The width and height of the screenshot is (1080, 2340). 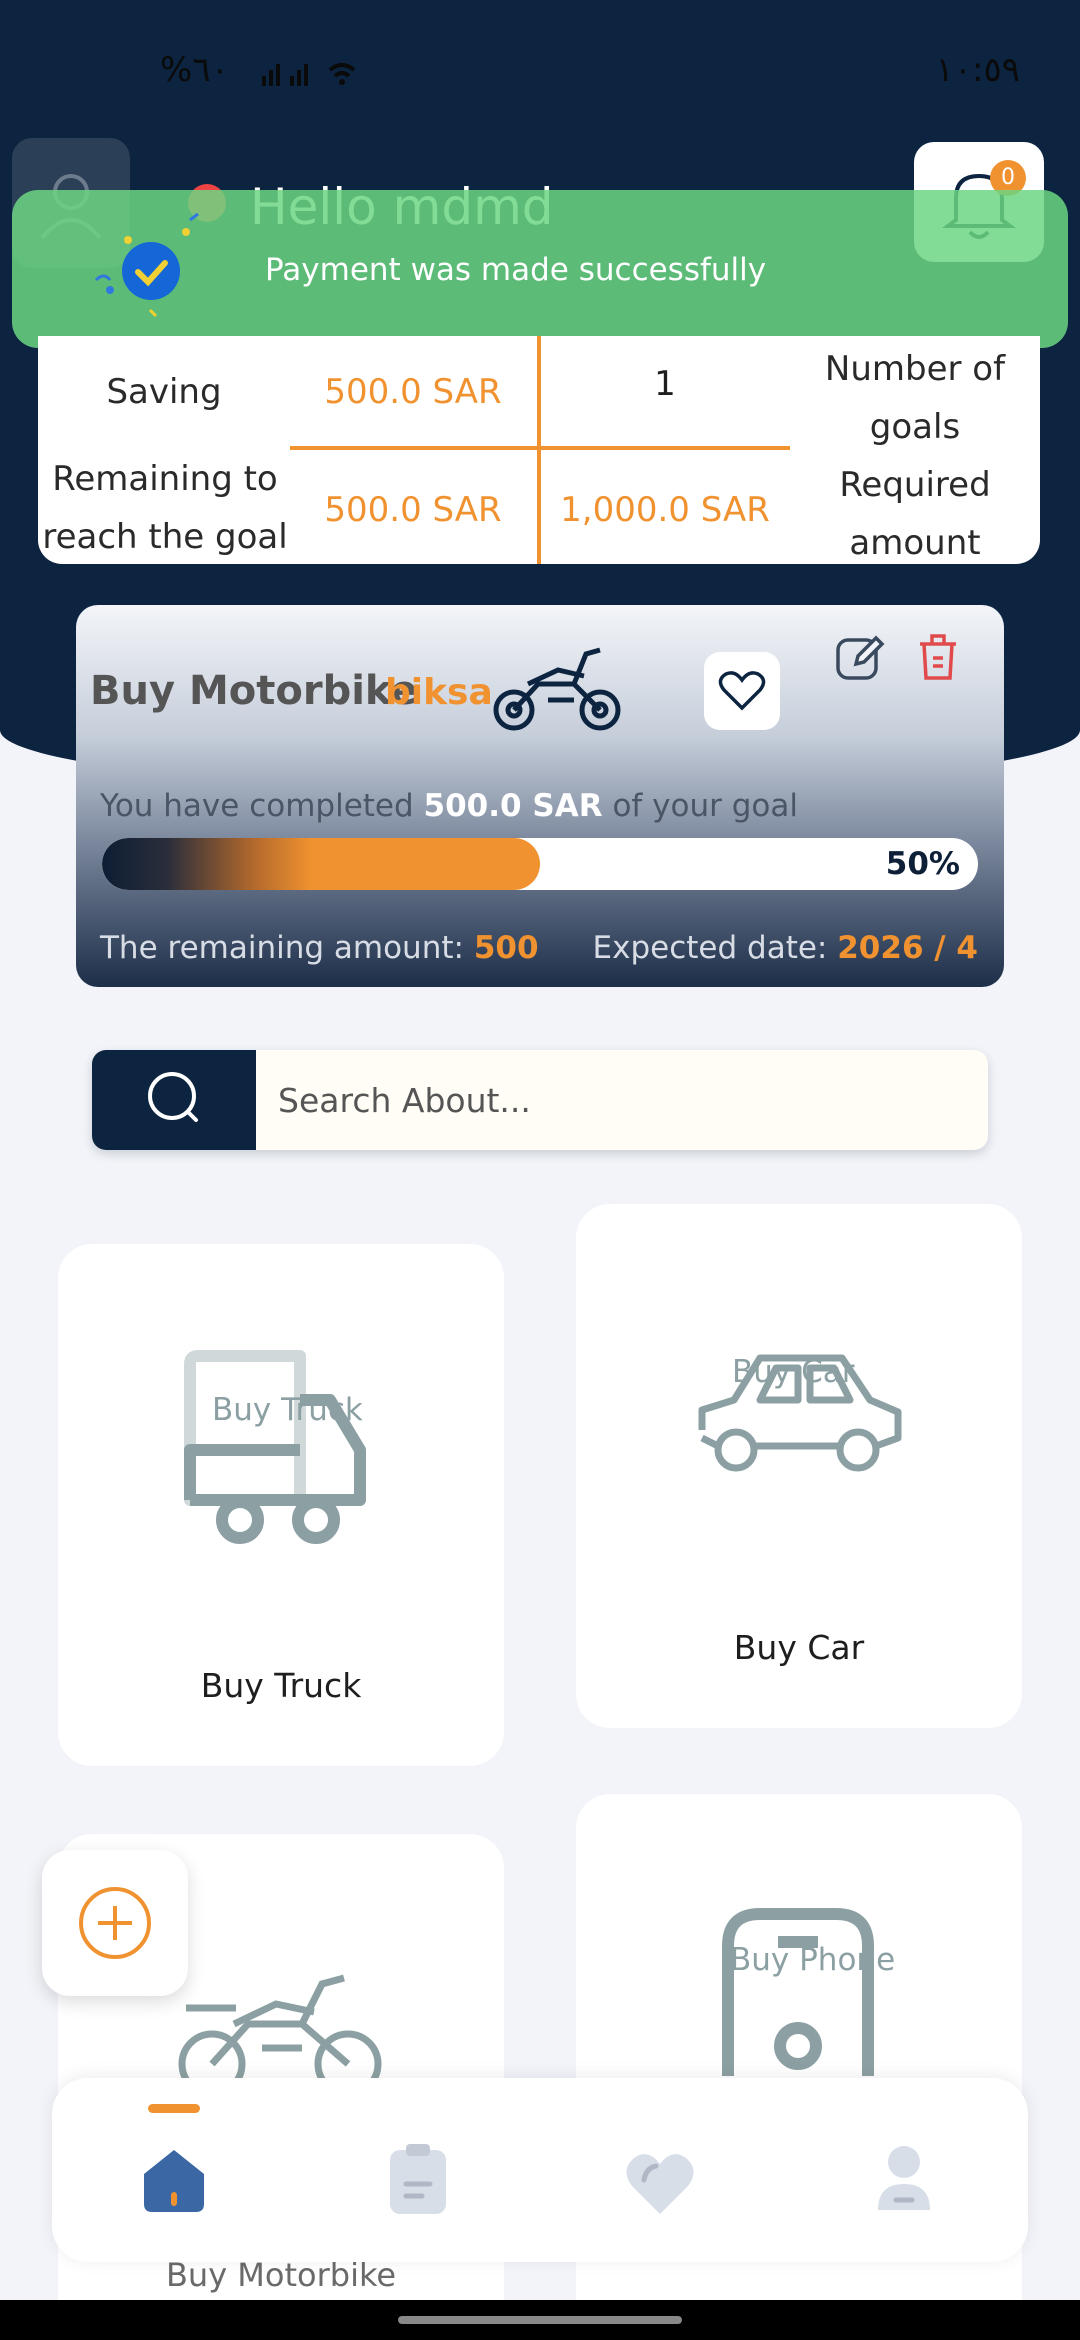 I want to click on remaining-label: Remaining to reach the goal, so click(x=165, y=508).